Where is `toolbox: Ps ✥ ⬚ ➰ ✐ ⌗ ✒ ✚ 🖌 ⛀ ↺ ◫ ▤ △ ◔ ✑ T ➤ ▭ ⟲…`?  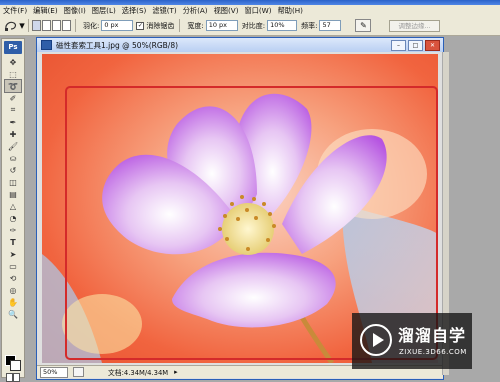
toolbox: Ps ✥ ⬚ ➰ ✐ ⌗ ✒ ✚ 🖌 ⛀ ↺ ◫ ▤ △ ◔ ✑ T ➤ ▭ ⟲… is located at coordinates (13, 210).